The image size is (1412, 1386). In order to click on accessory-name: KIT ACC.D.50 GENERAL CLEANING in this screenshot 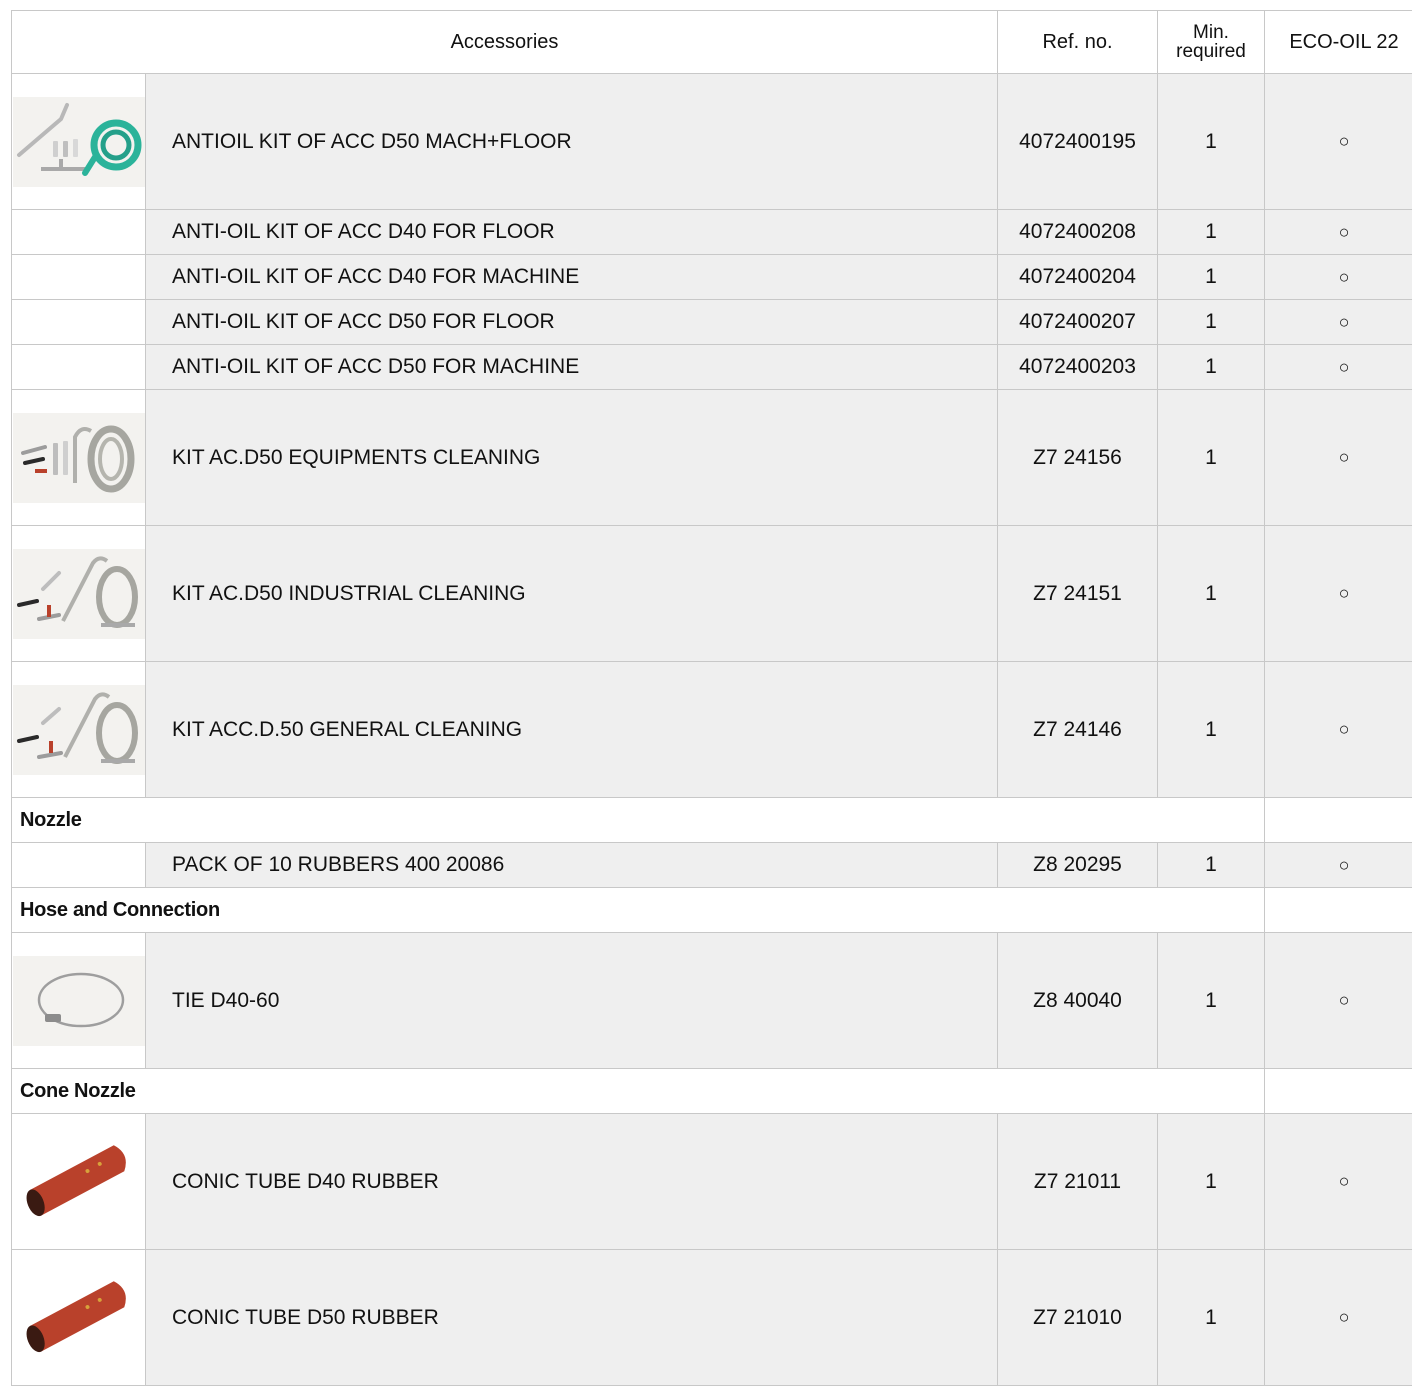, I will do `click(572, 730)`.